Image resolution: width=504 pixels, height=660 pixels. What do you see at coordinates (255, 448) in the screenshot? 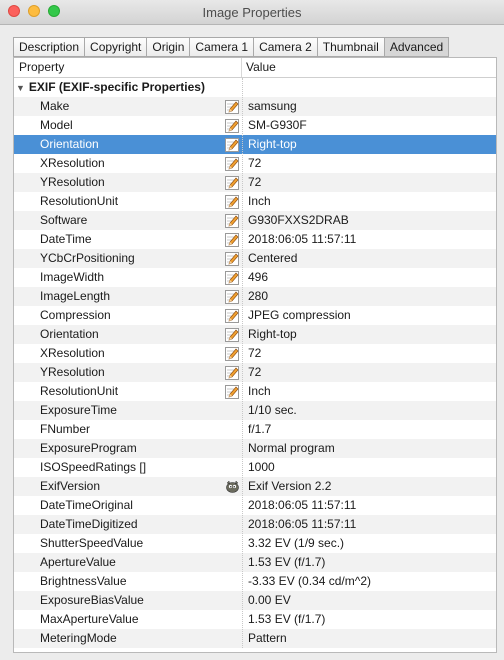
I see `table-row: ExposureProgram Normal program` at bounding box center [255, 448].